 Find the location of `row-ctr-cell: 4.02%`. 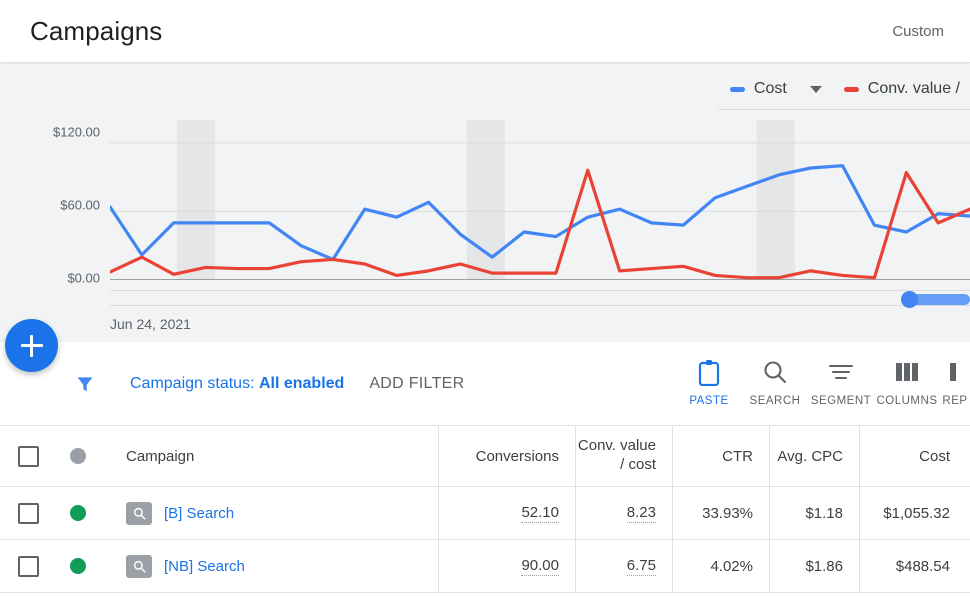

row-ctr-cell: 4.02% is located at coordinates (721, 566).